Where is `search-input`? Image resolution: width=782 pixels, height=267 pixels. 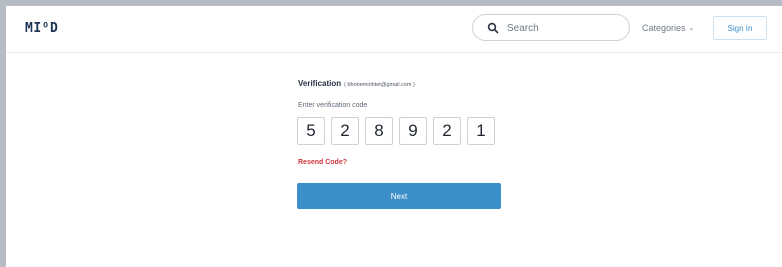 search-input is located at coordinates (562, 28).